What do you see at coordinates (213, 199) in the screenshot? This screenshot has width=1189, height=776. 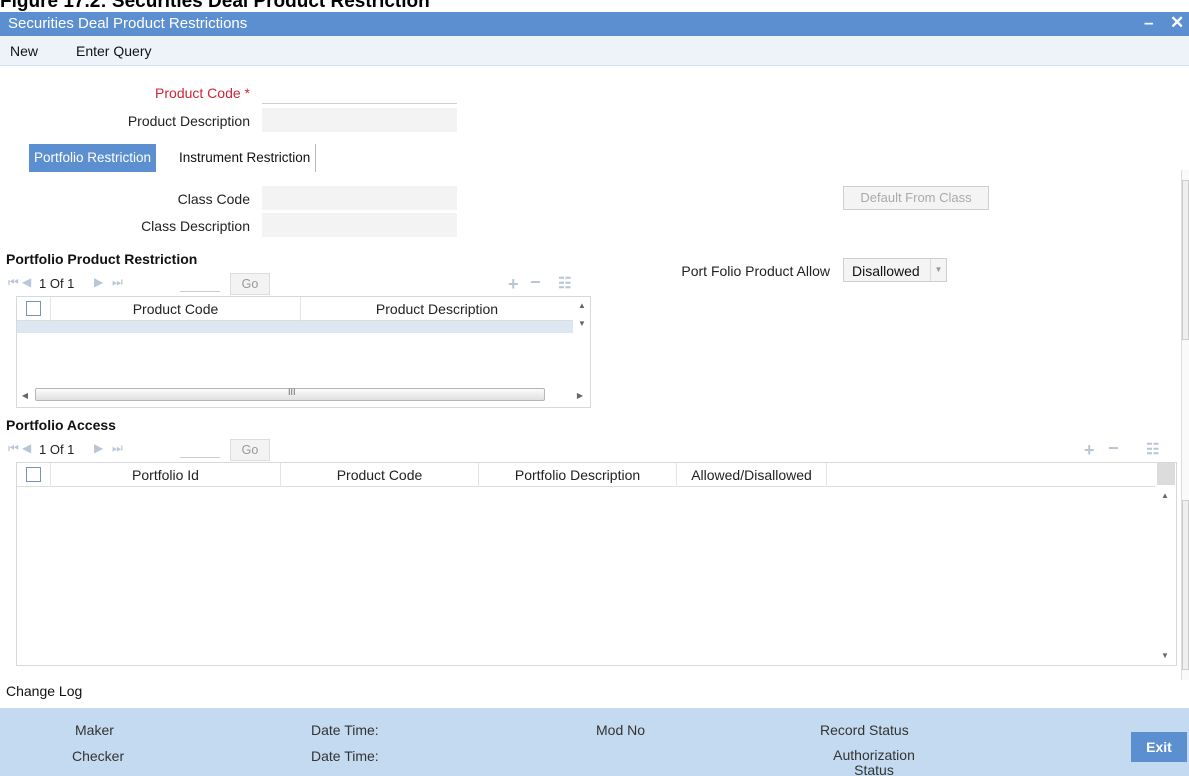 I see `class-code-label: Class Code` at bounding box center [213, 199].